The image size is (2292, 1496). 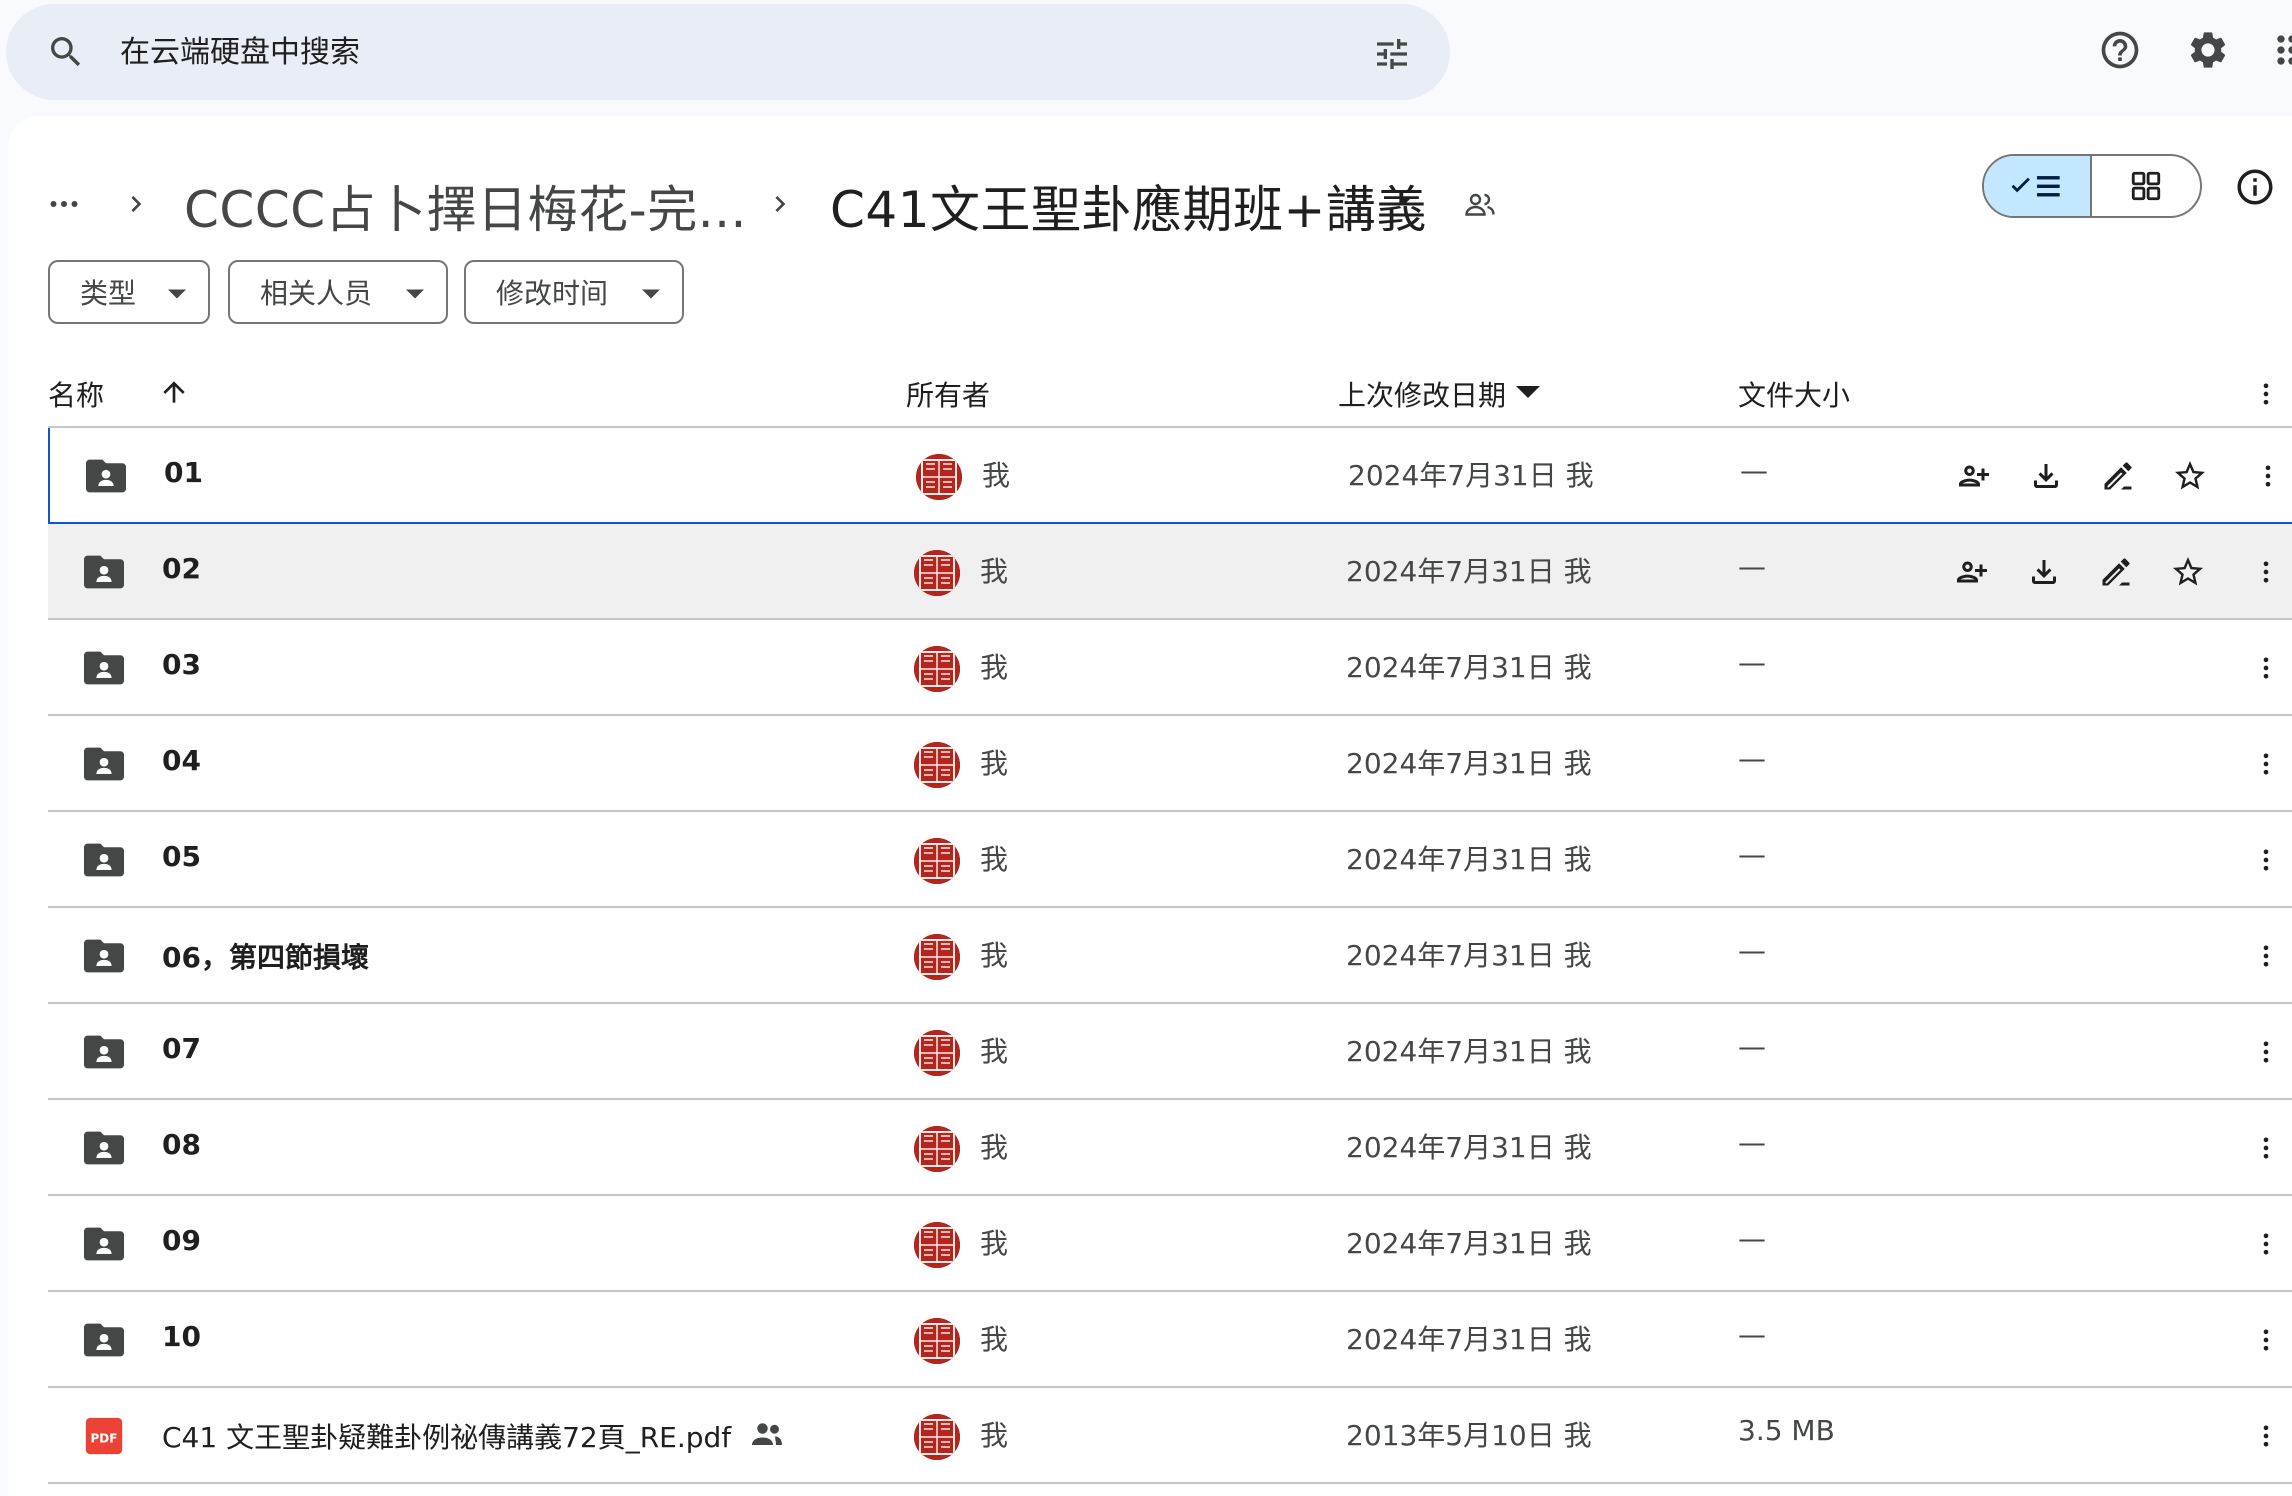 What do you see at coordinates (1170, 764) in the screenshot?
I see `file-row: 04 我 2024年7月31日 我 —` at bounding box center [1170, 764].